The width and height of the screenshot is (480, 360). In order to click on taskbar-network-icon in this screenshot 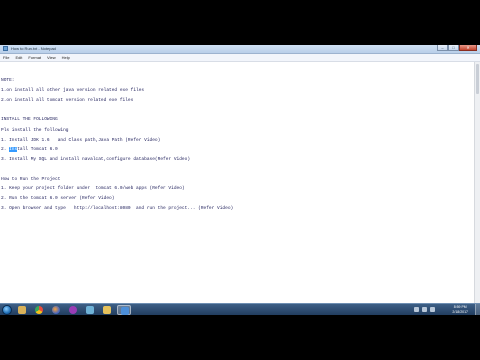, I will do `click(90, 310)`.